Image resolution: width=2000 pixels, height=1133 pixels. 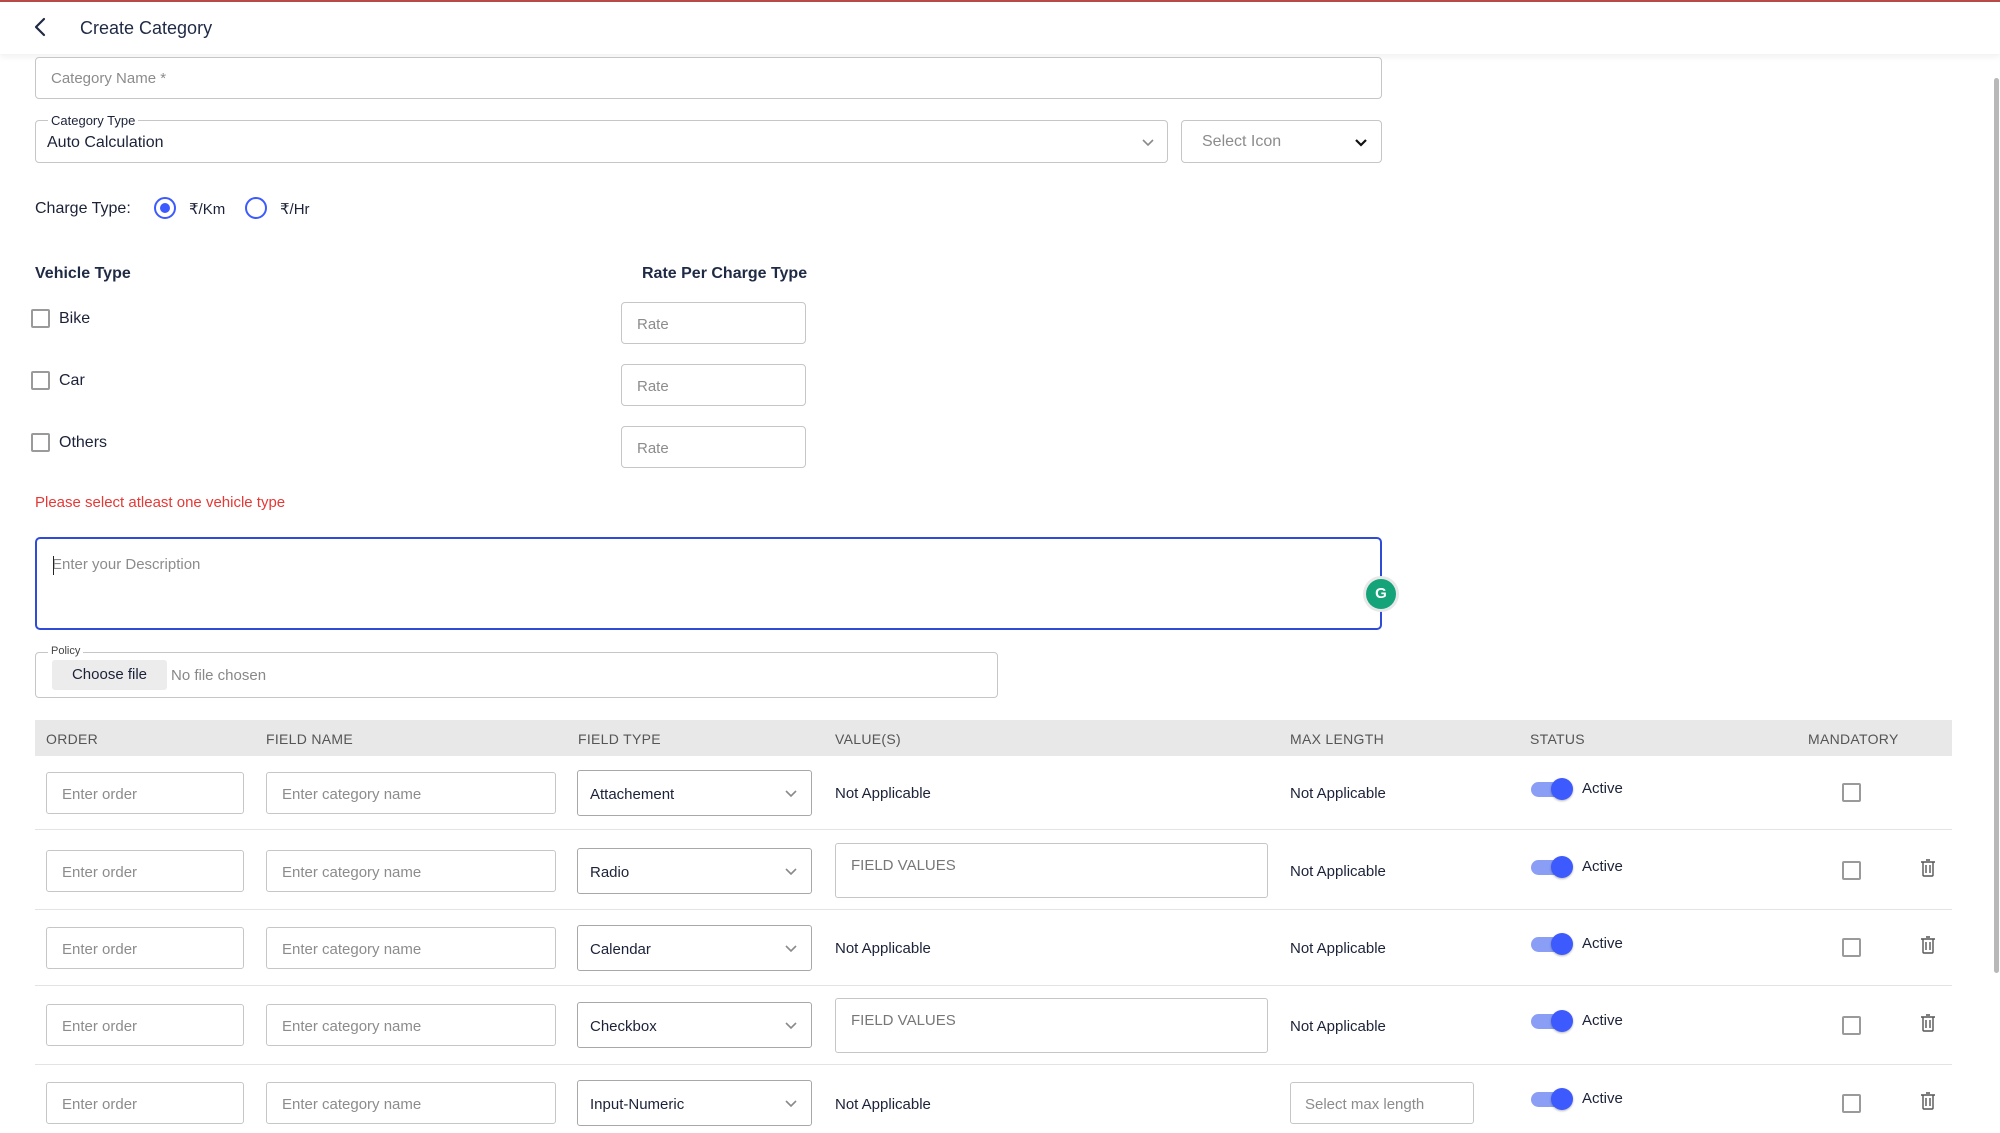 I want to click on vehicle-type-heading: Vehicle Type, so click(x=83, y=273).